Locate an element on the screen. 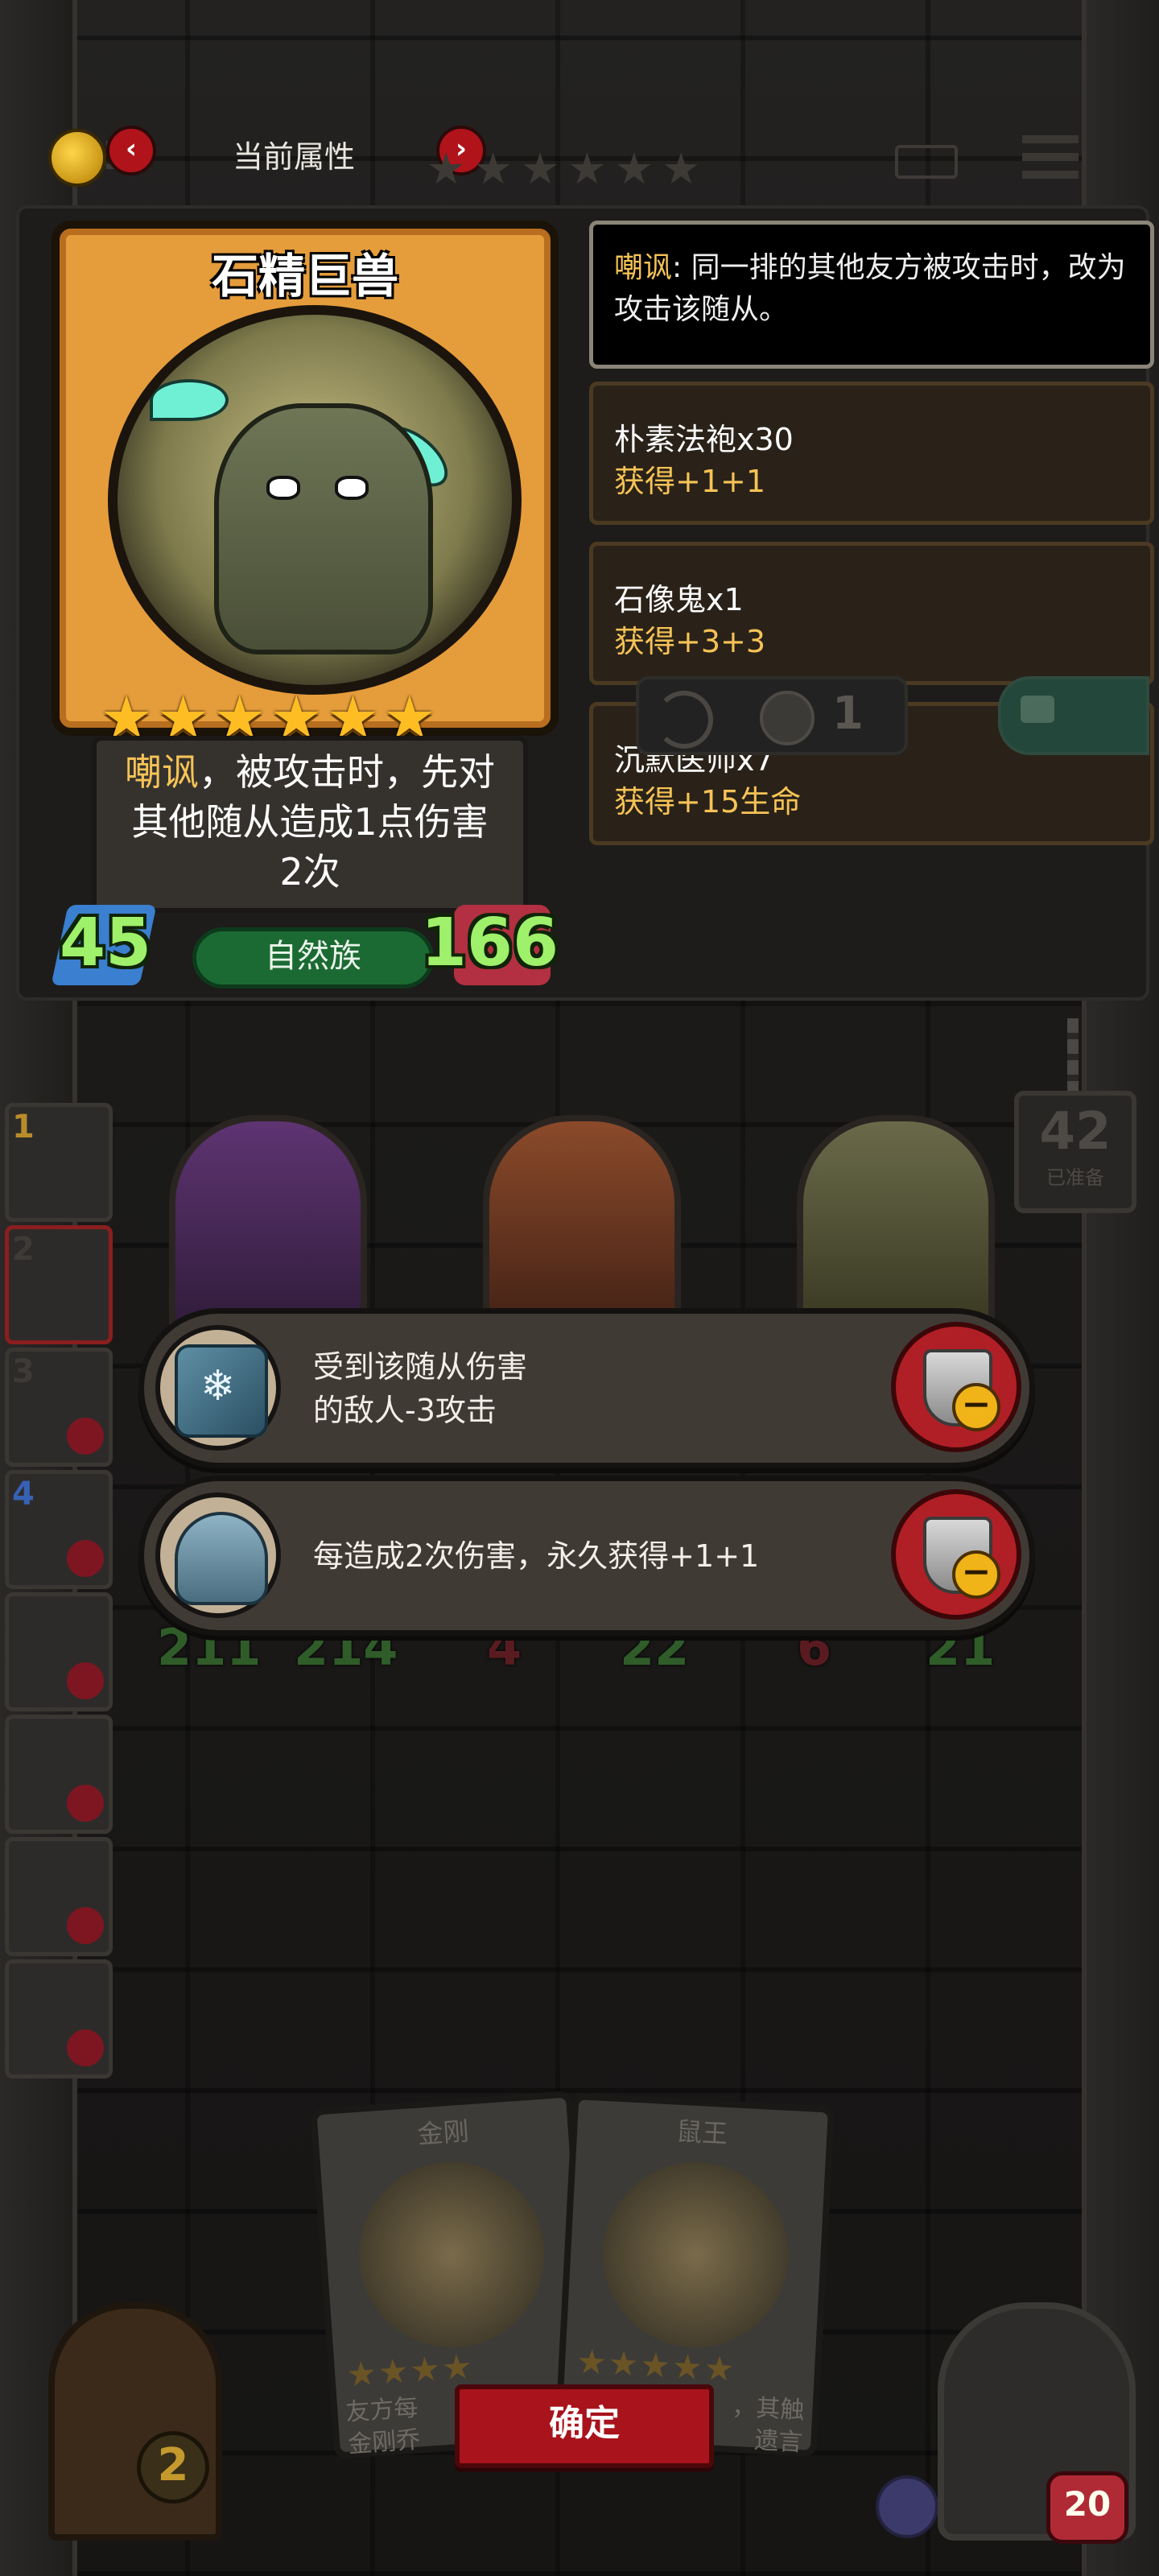 The width and height of the screenshot is (1159, 2576). buff-line: 的敌人-3攻击 is located at coordinates (405, 1410).